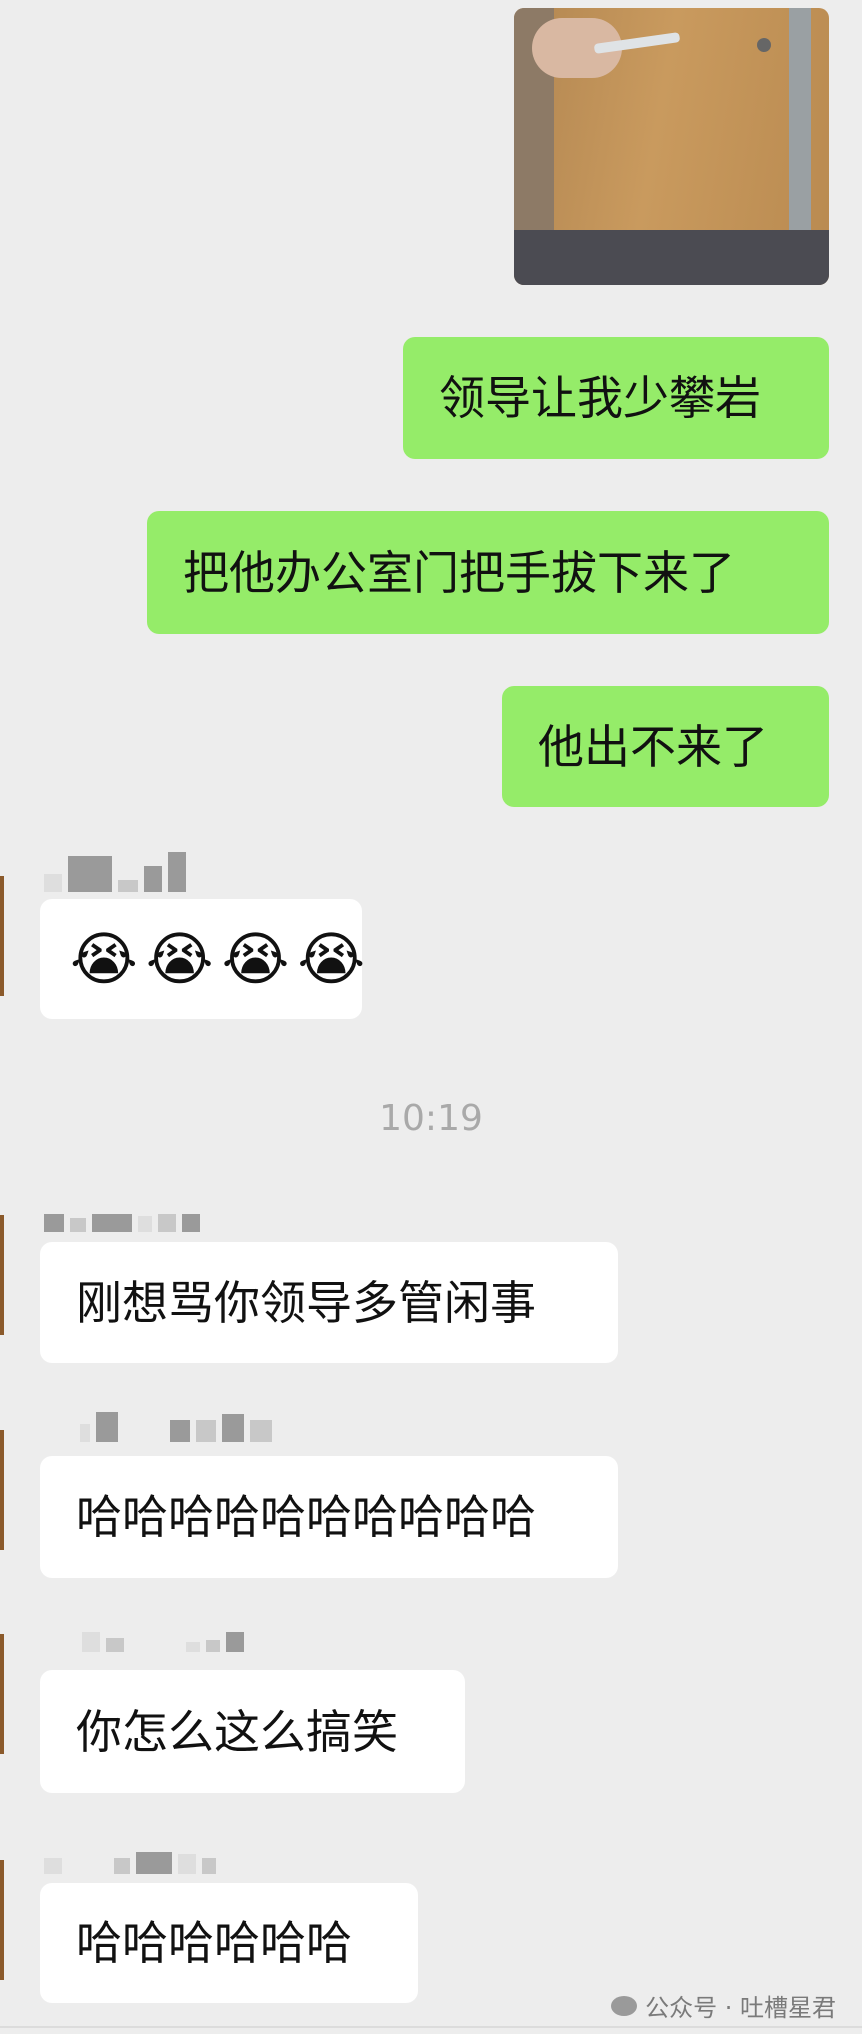 The width and height of the screenshot is (862, 2034). I want to click on sent-photo-door-handle, so click(671, 146).